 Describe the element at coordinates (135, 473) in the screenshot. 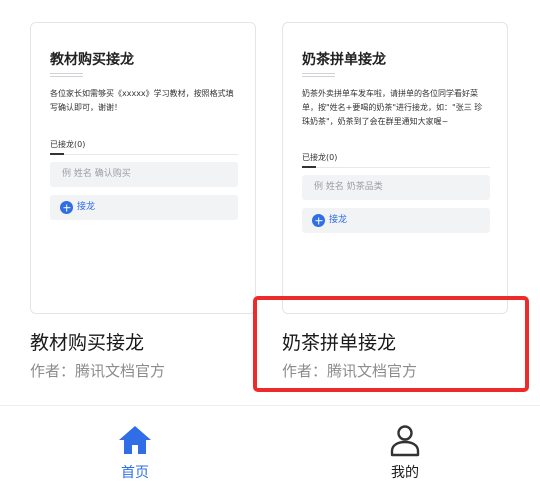

I see `tab-home-label: 首页` at that location.